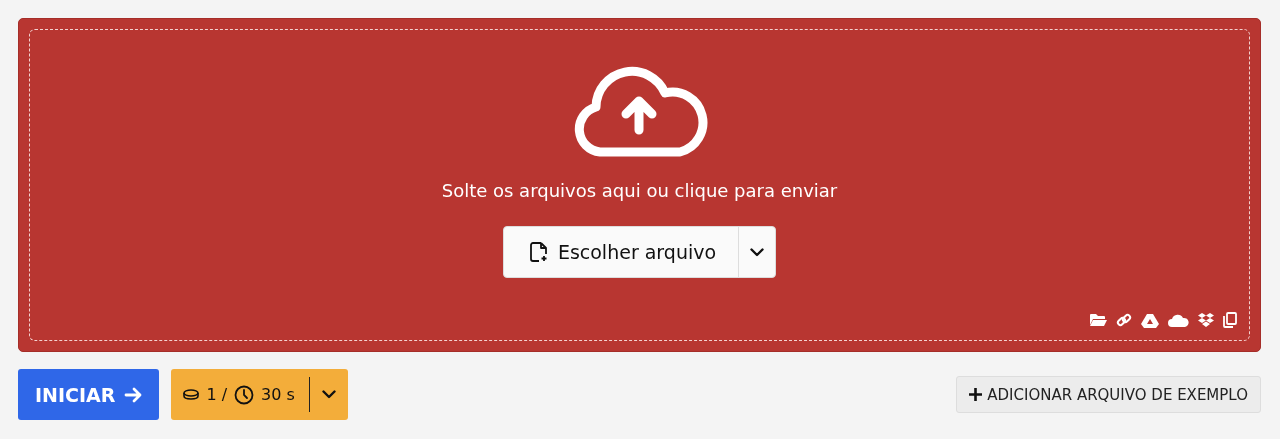  I want to click on copy-icon, so click(1230, 320).